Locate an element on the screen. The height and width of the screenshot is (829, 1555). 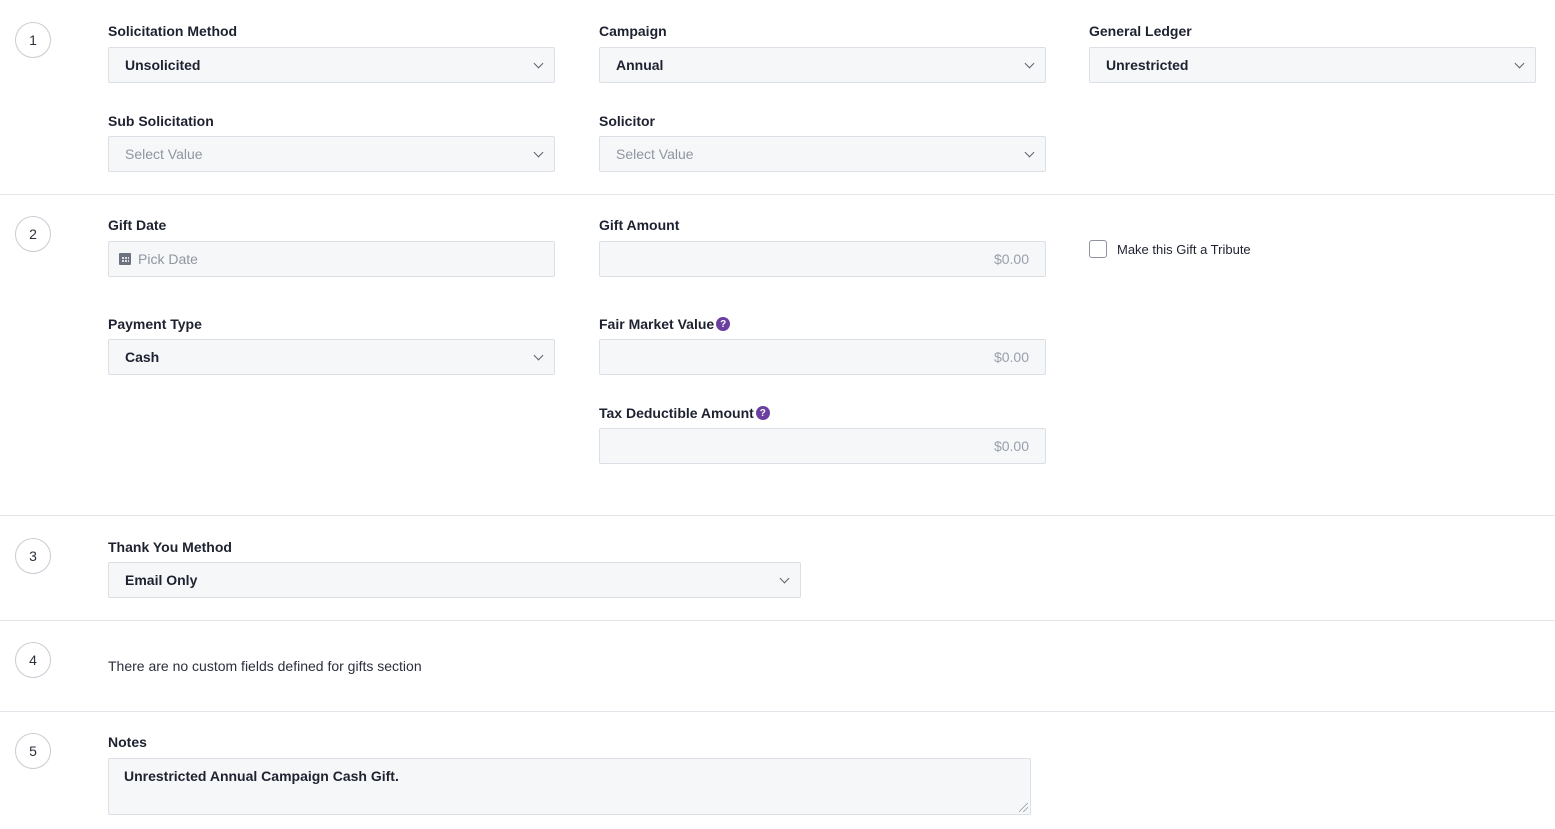
campaign-field: Campaign is located at coordinates (822, 31).